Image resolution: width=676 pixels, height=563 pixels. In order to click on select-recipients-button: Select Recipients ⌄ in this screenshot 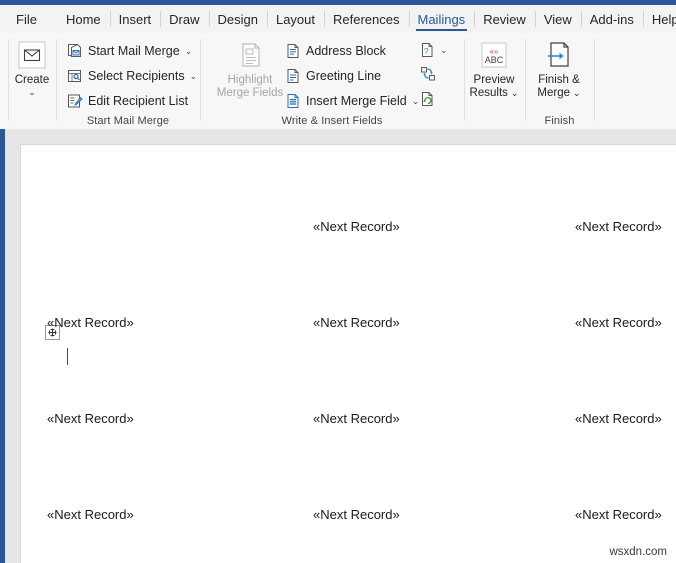, I will do `click(132, 76)`.